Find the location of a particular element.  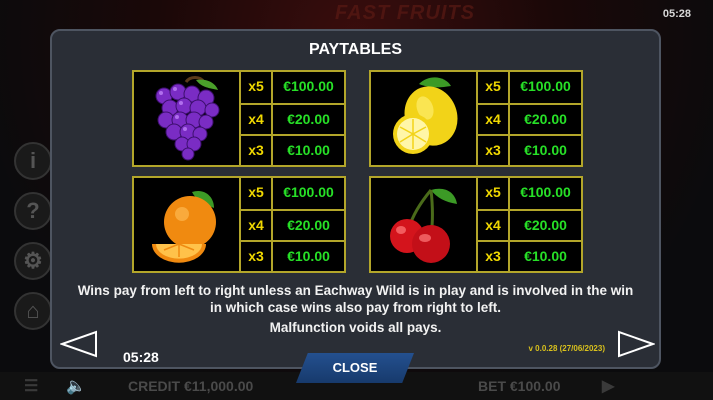

paytable-orange: x5 €100.00 x4 €20.00 x3 €10.00 is located at coordinates (239, 224).